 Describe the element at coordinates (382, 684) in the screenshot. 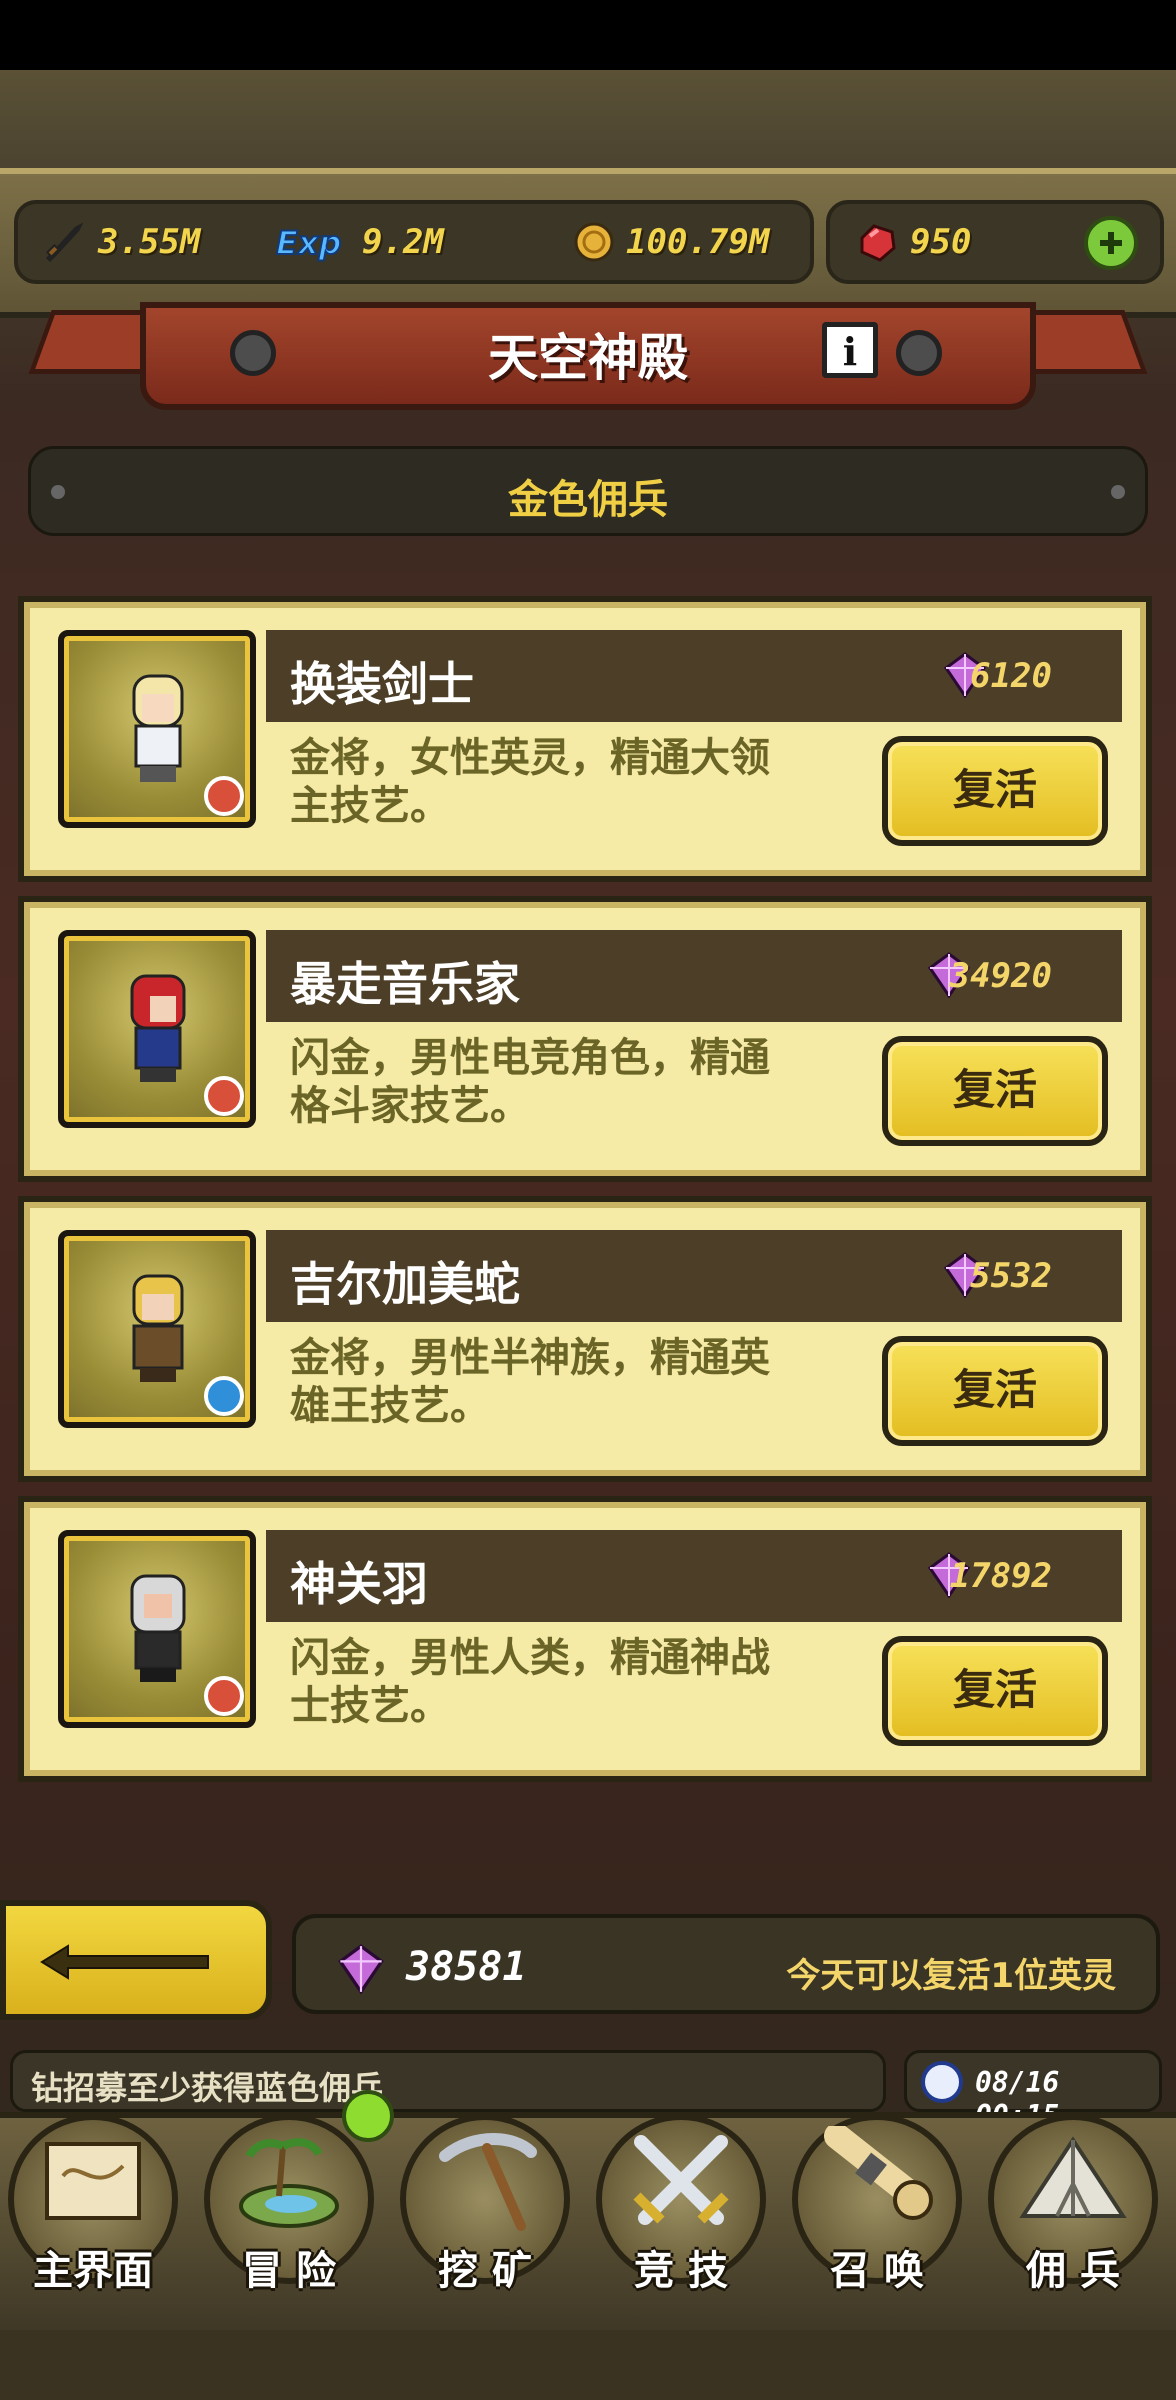

I see `hero-name: 换装剑士` at that location.